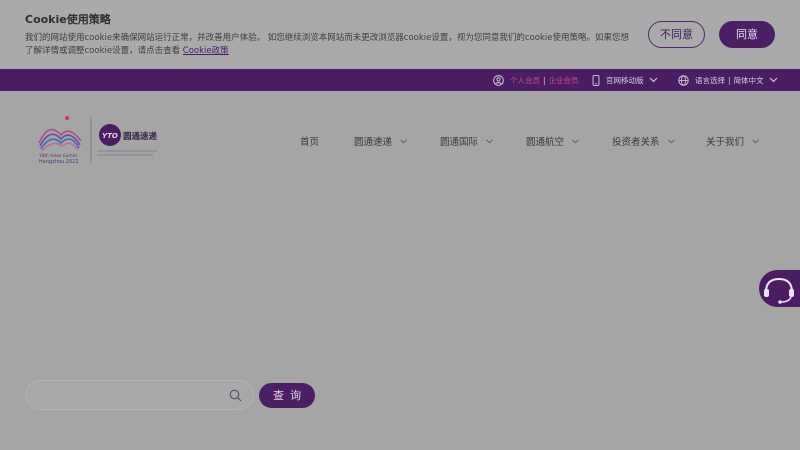 Image resolution: width=800 pixels, height=450 pixels. Describe the element at coordinates (596, 80) in the screenshot. I see `mobile-phone-icon` at that location.